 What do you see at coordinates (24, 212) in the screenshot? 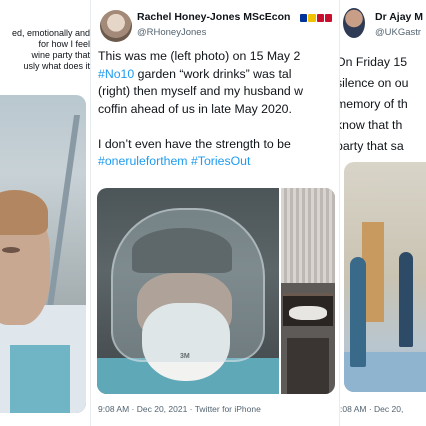
I see `photo-hair` at bounding box center [24, 212].